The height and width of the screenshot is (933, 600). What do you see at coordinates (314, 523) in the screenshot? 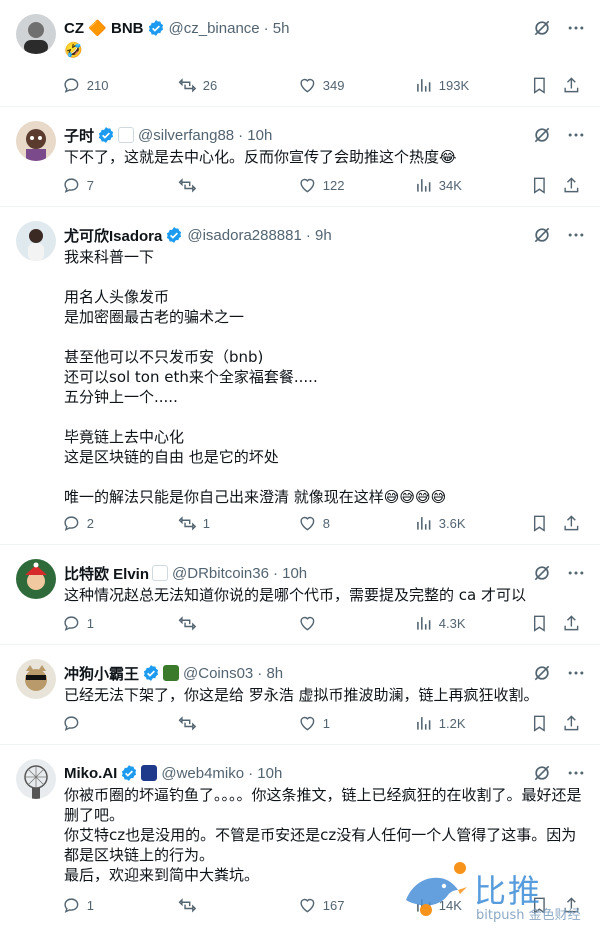
I see `like-button: 8` at bounding box center [314, 523].